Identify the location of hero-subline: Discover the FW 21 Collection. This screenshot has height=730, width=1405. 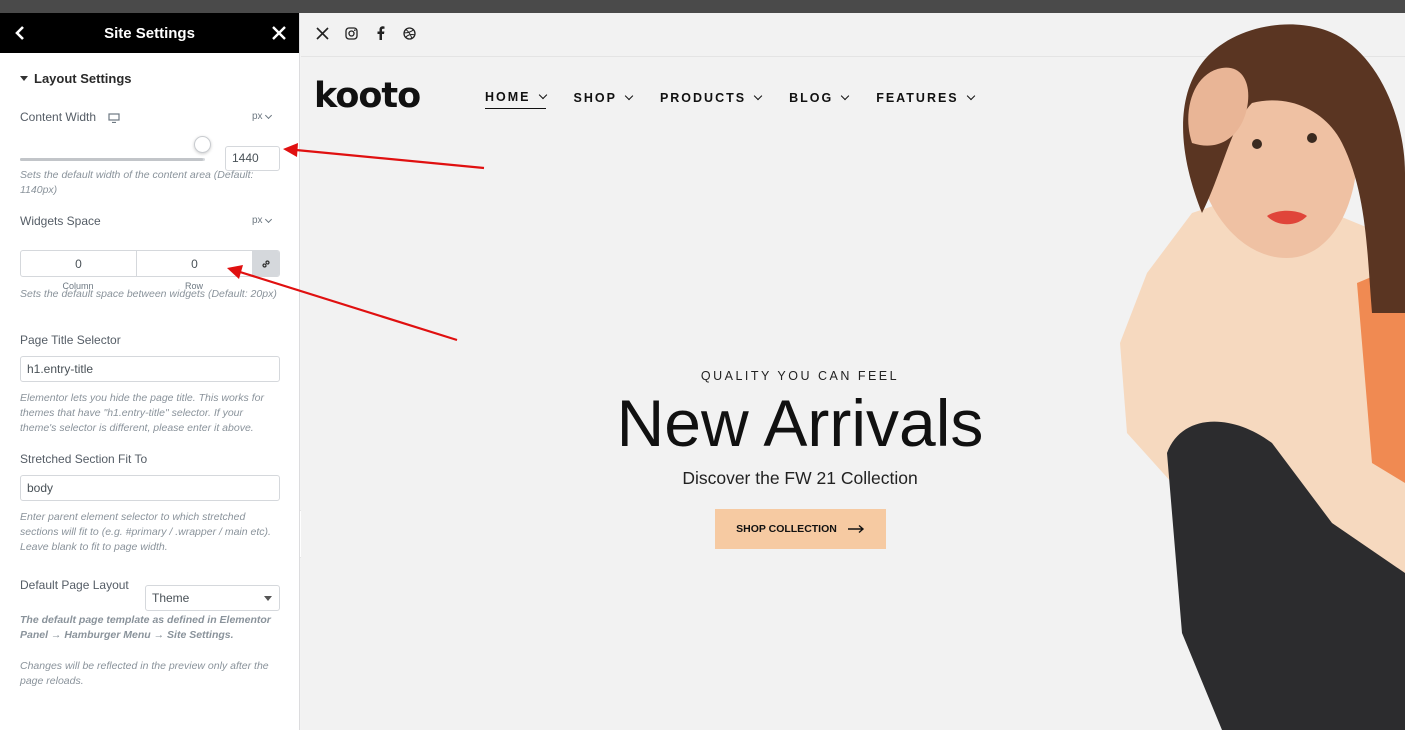
(800, 478).